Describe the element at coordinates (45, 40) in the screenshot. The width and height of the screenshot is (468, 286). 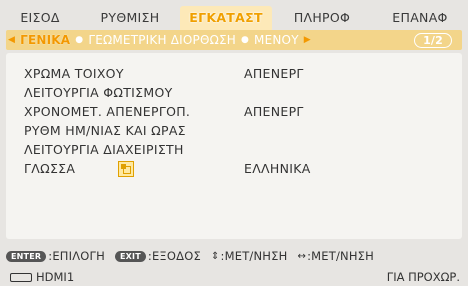
I see `subtab-general: ΓΕΝΙΚΑ` at that location.